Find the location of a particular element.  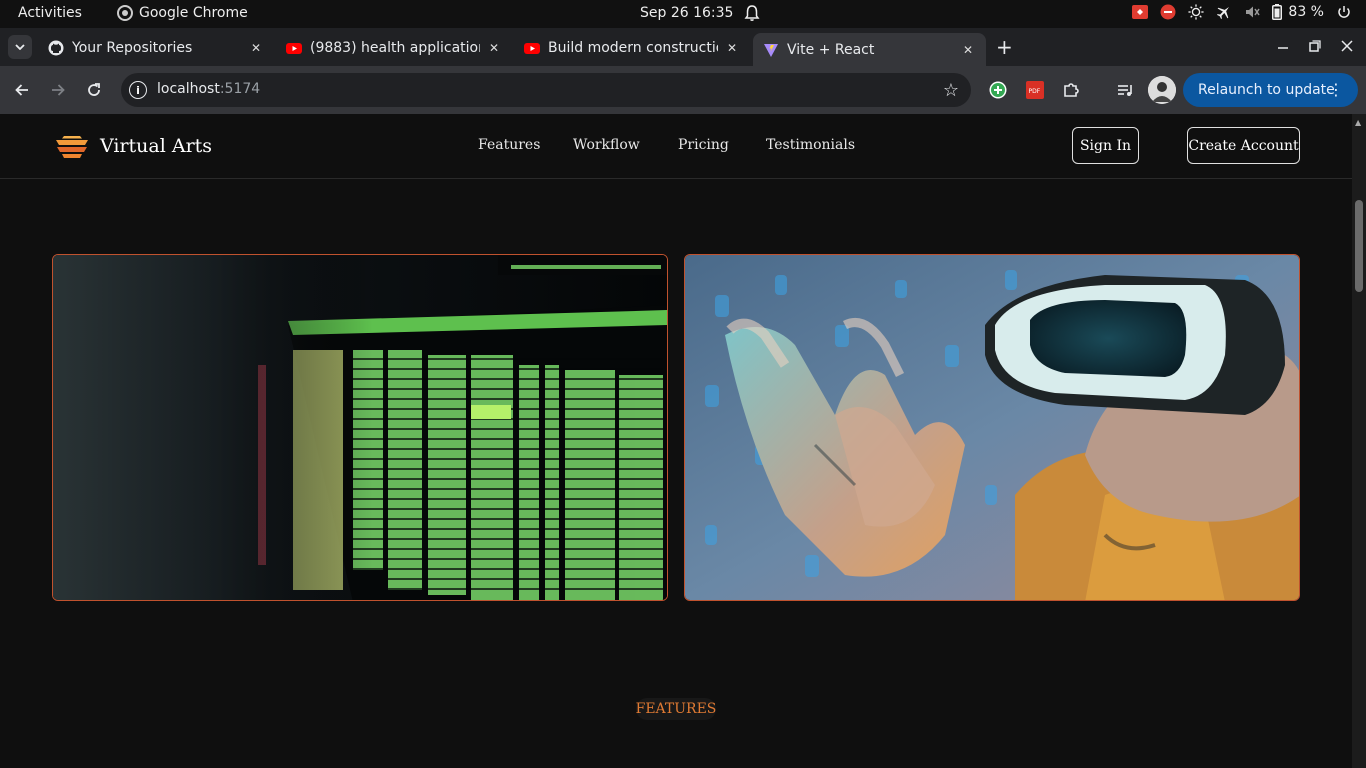

brightness-icon is located at coordinates (1196, 12).